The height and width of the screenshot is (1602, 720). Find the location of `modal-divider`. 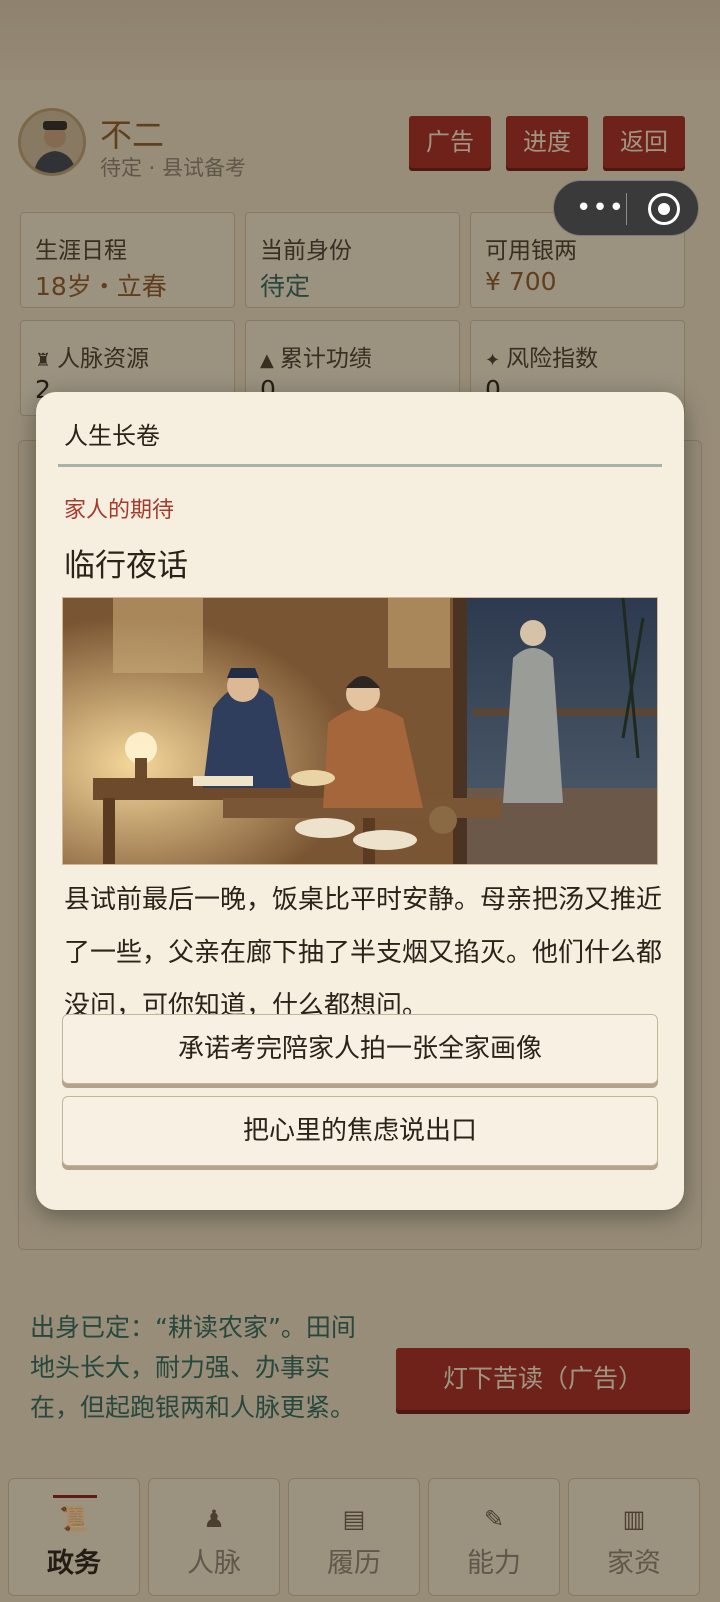

modal-divider is located at coordinates (360, 465).